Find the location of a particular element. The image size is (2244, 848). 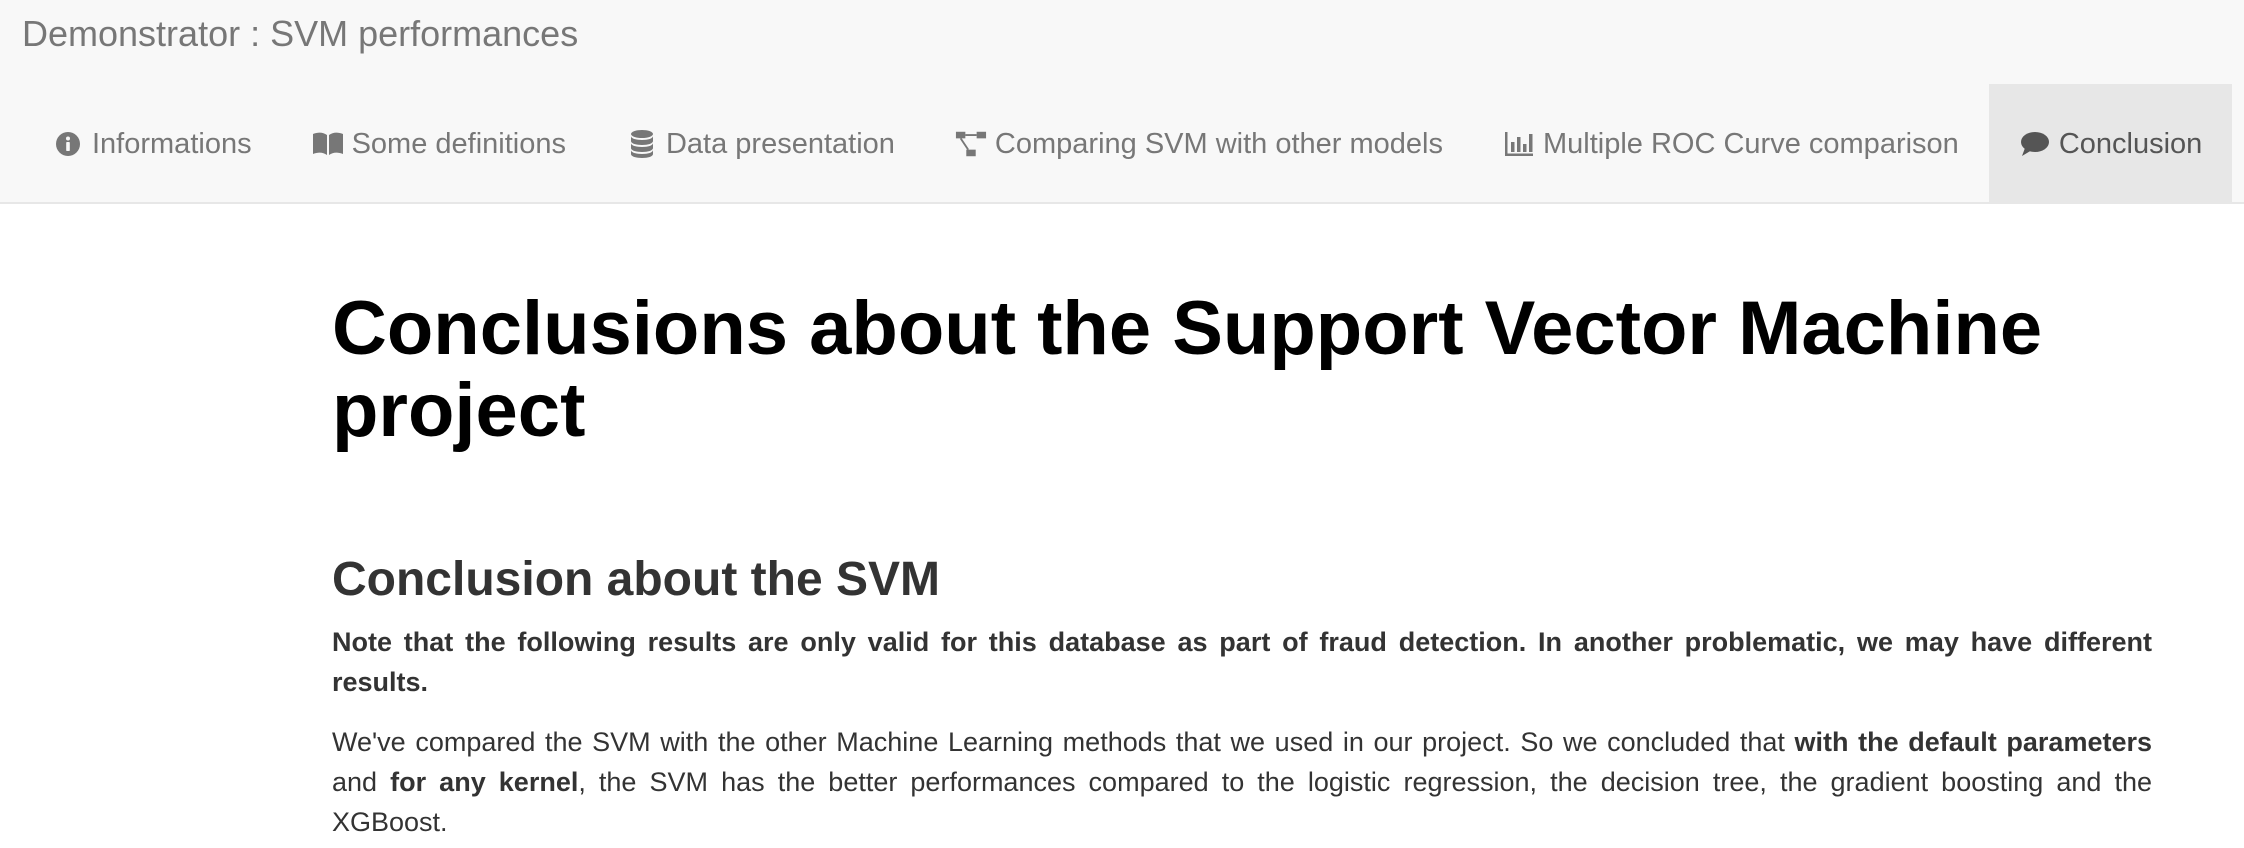

tab-data-presentation: Data presentation is located at coordinates (760, 144).